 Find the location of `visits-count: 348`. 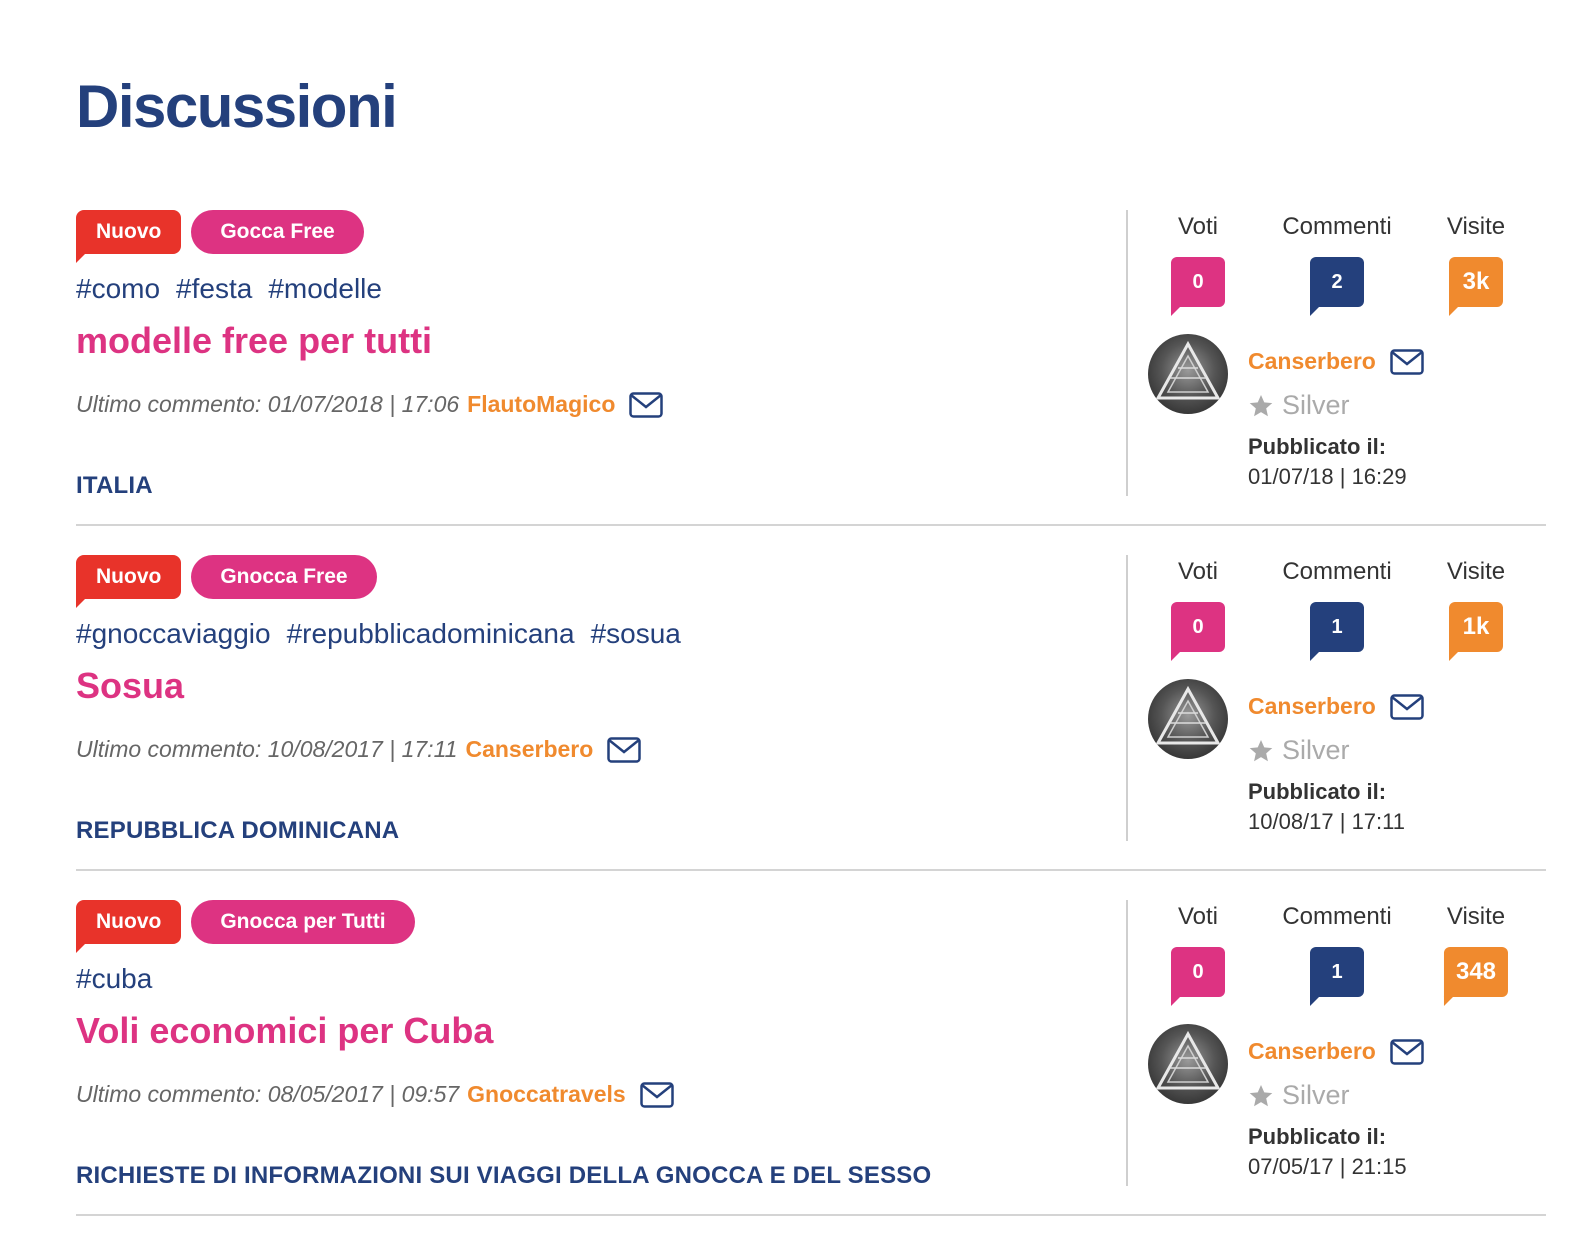

visits-count: 348 is located at coordinates (1476, 976).